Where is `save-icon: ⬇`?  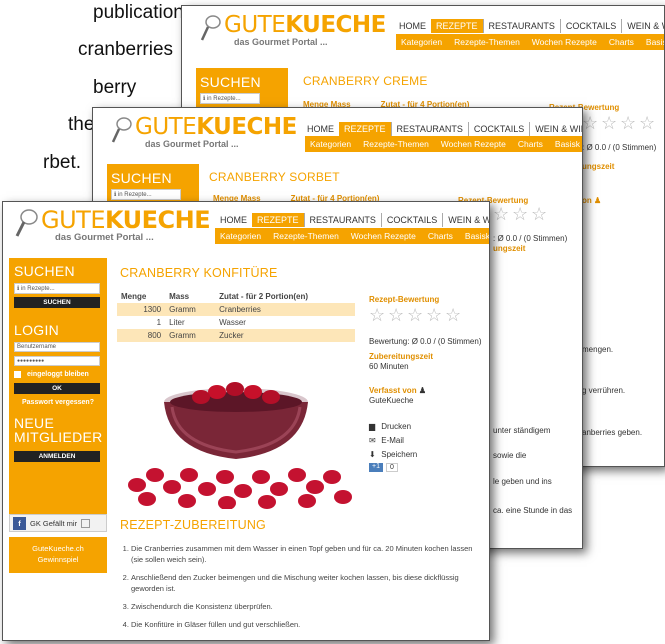
save-icon: ⬇ is located at coordinates (372, 454).